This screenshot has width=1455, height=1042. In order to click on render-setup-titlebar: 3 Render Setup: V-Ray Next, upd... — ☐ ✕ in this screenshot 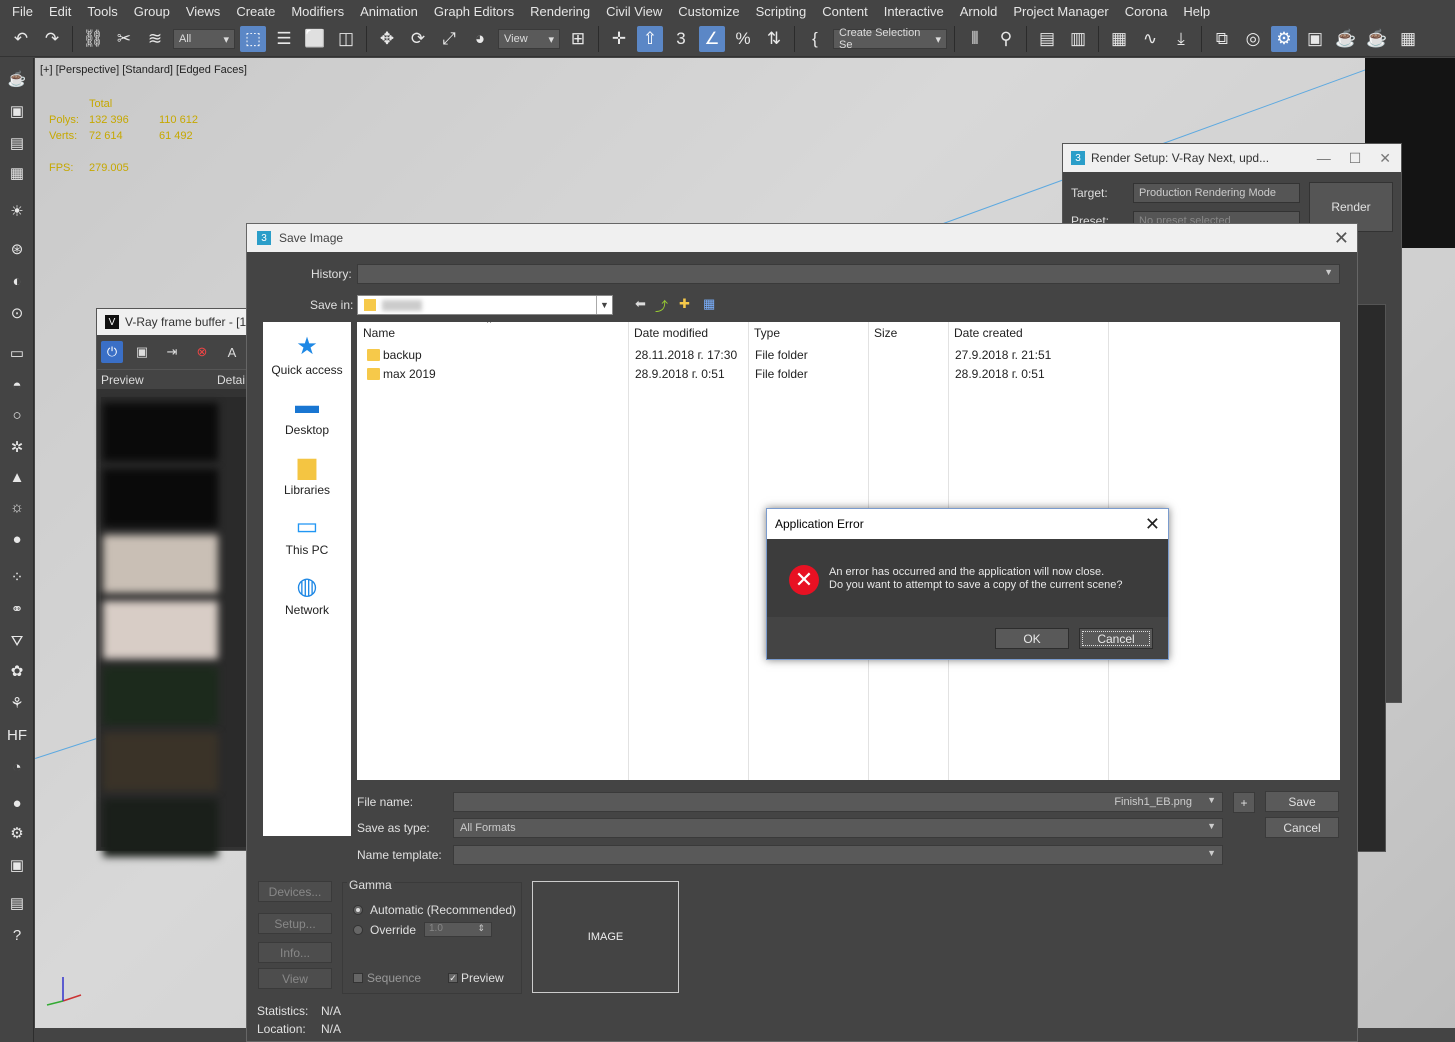, I will do `click(1232, 158)`.